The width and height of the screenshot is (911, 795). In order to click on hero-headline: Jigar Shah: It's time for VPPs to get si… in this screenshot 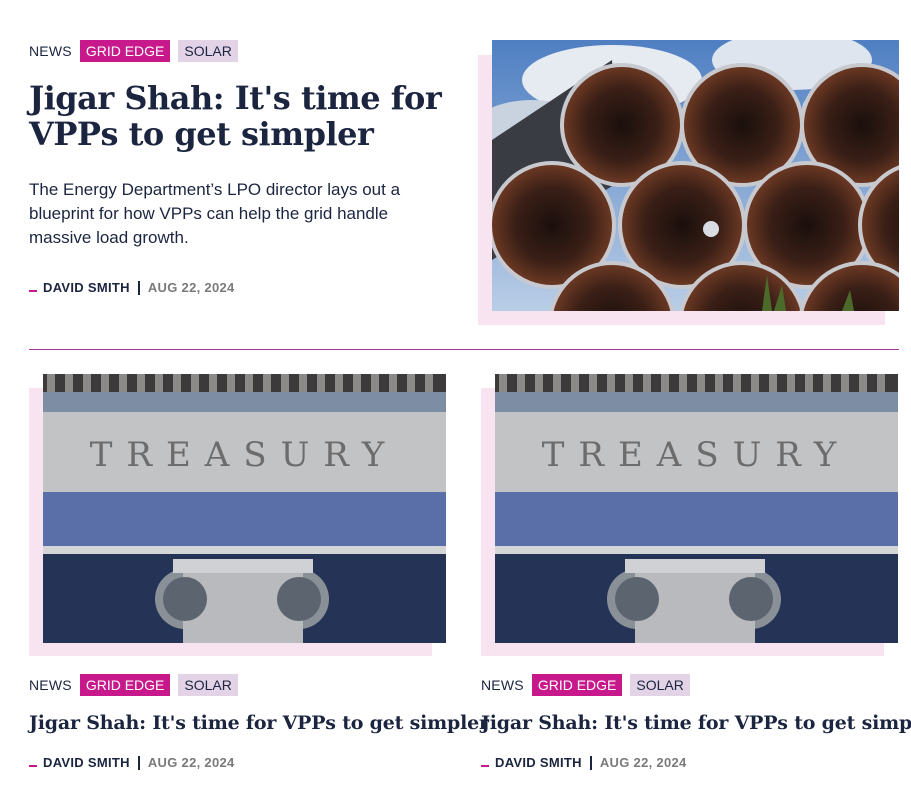, I will do `click(239, 116)`.